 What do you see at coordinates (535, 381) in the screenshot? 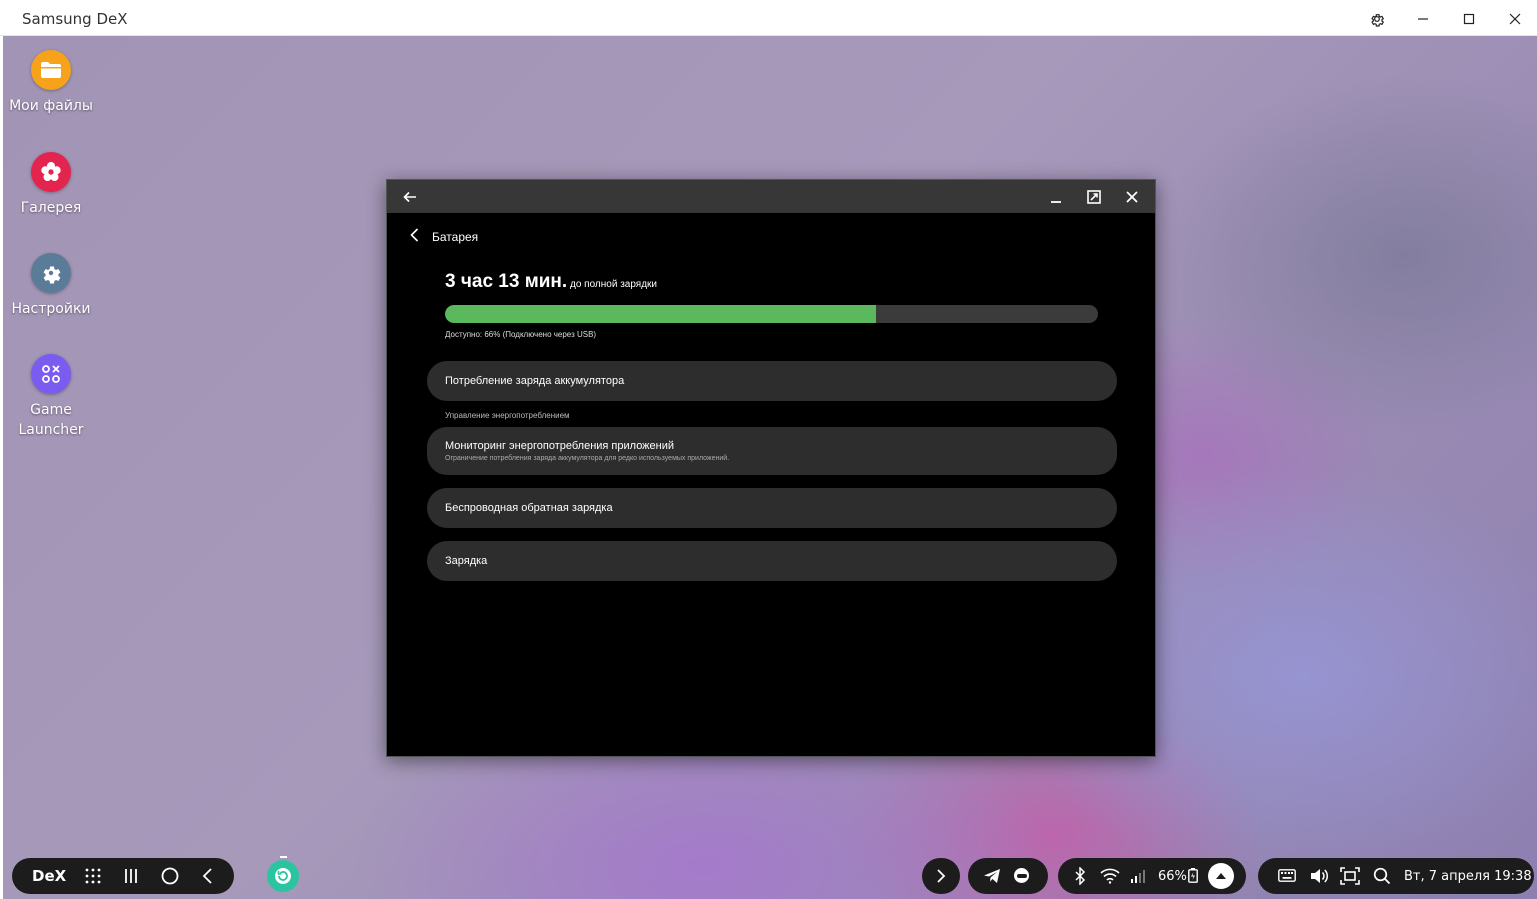
I see `battery-usage-label: Потребление заряда аккумулятора` at bounding box center [535, 381].